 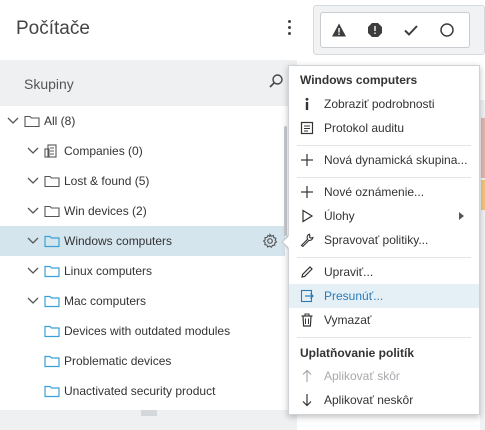 What do you see at coordinates (384, 320) in the screenshot?
I see `menu-item-delete: Vymazať` at bounding box center [384, 320].